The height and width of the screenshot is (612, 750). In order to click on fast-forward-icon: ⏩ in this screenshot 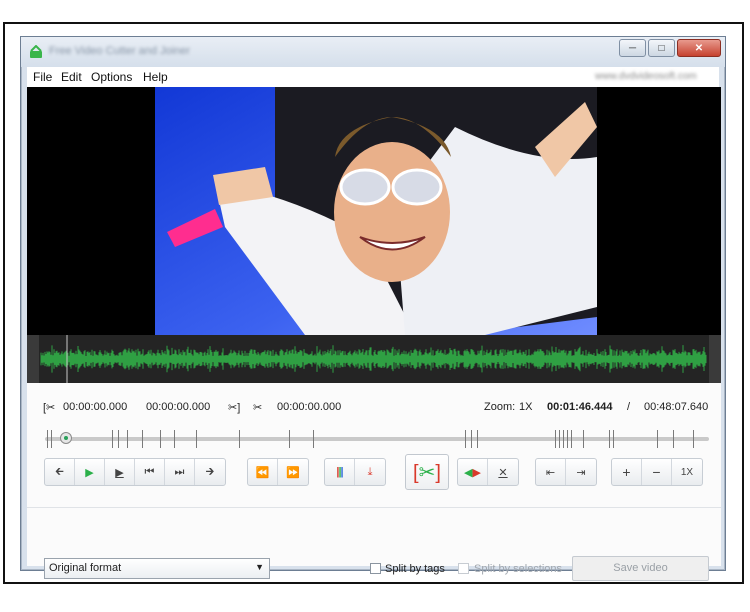, I will do `click(293, 472)`.